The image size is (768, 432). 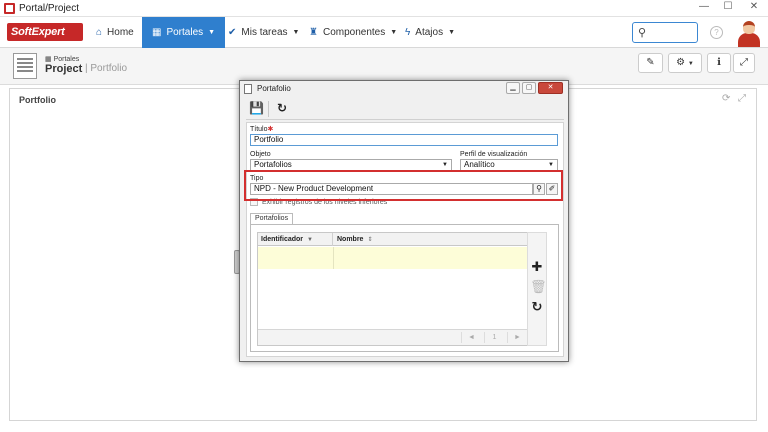 What do you see at coordinates (394, 337) in the screenshot?
I see `grid-pager: ◄ 1 ►` at bounding box center [394, 337].